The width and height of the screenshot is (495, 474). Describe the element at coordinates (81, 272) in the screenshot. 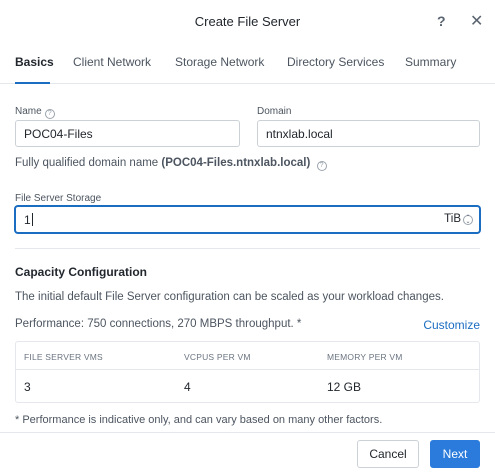

I see `capacity-title: Capacity Configuration` at that location.